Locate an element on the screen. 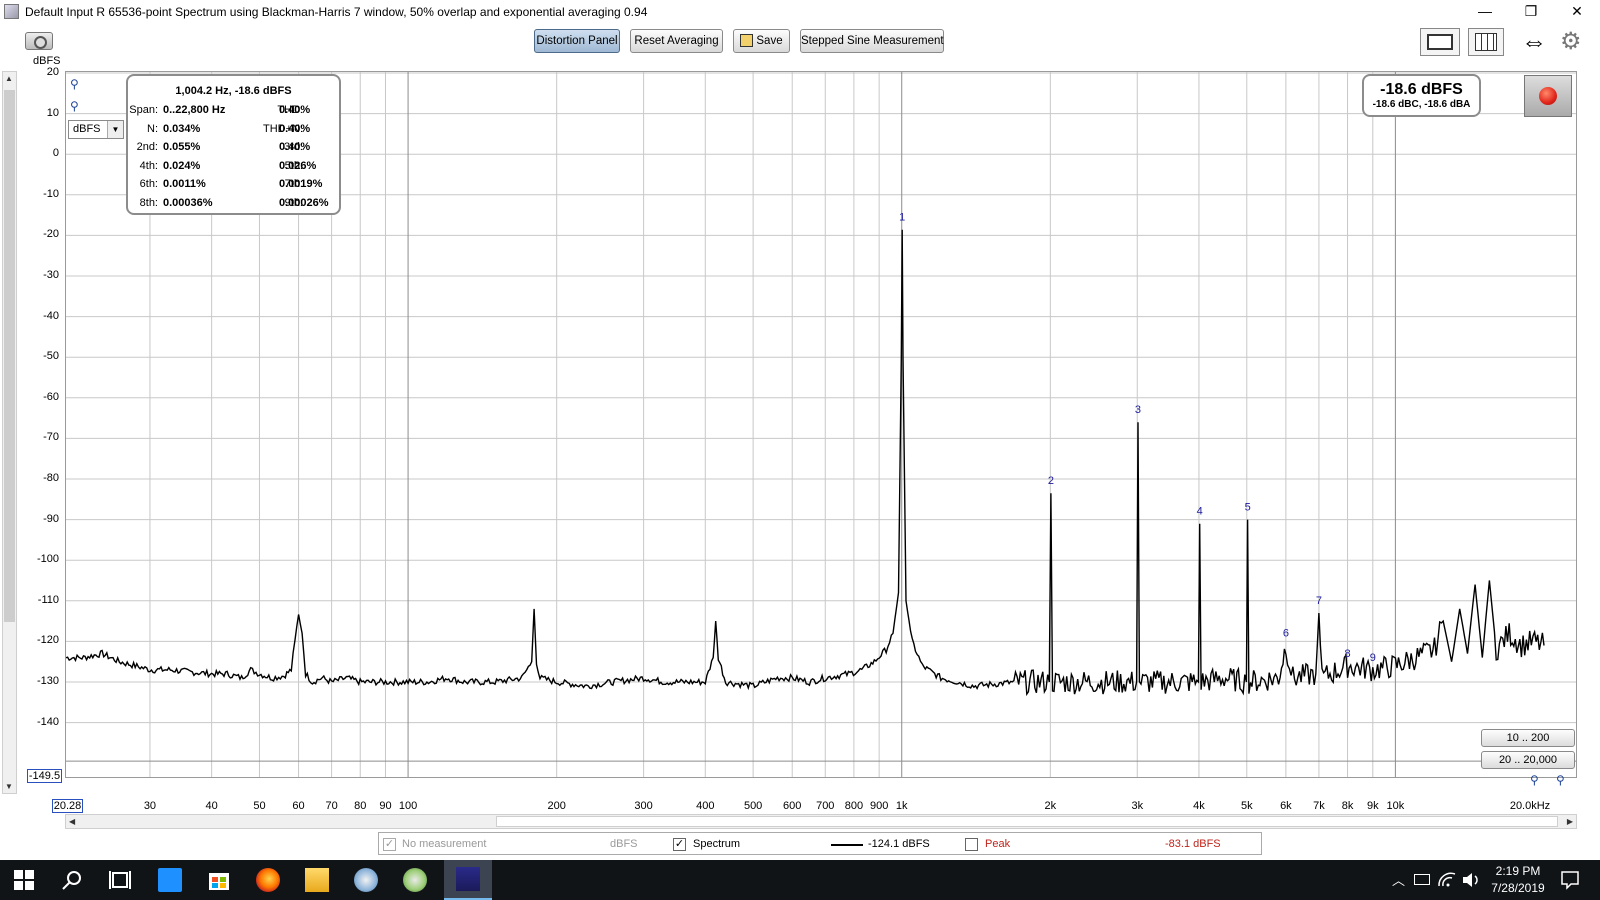 The image size is (1600, 900). zoom-in-y-icon: ⚲ is located at coordinates (74, 84).